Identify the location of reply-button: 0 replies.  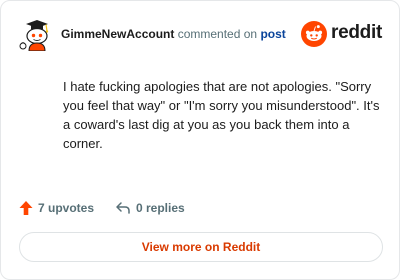
(150, 208).